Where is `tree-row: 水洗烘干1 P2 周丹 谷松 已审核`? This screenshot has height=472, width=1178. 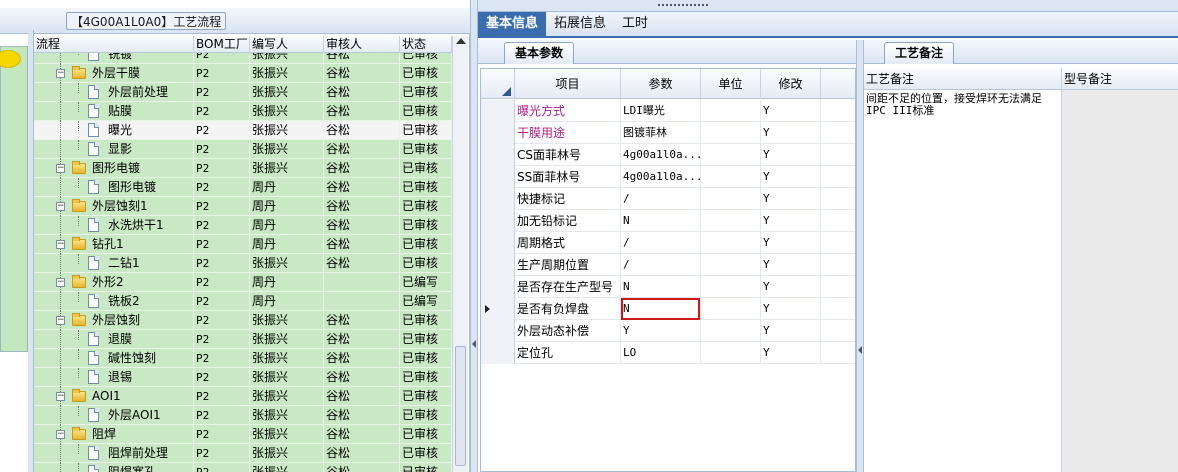
tree-row: 水洗烘干1 P2 周丹 谷松 已审核 is located at coordinates (243, 225).